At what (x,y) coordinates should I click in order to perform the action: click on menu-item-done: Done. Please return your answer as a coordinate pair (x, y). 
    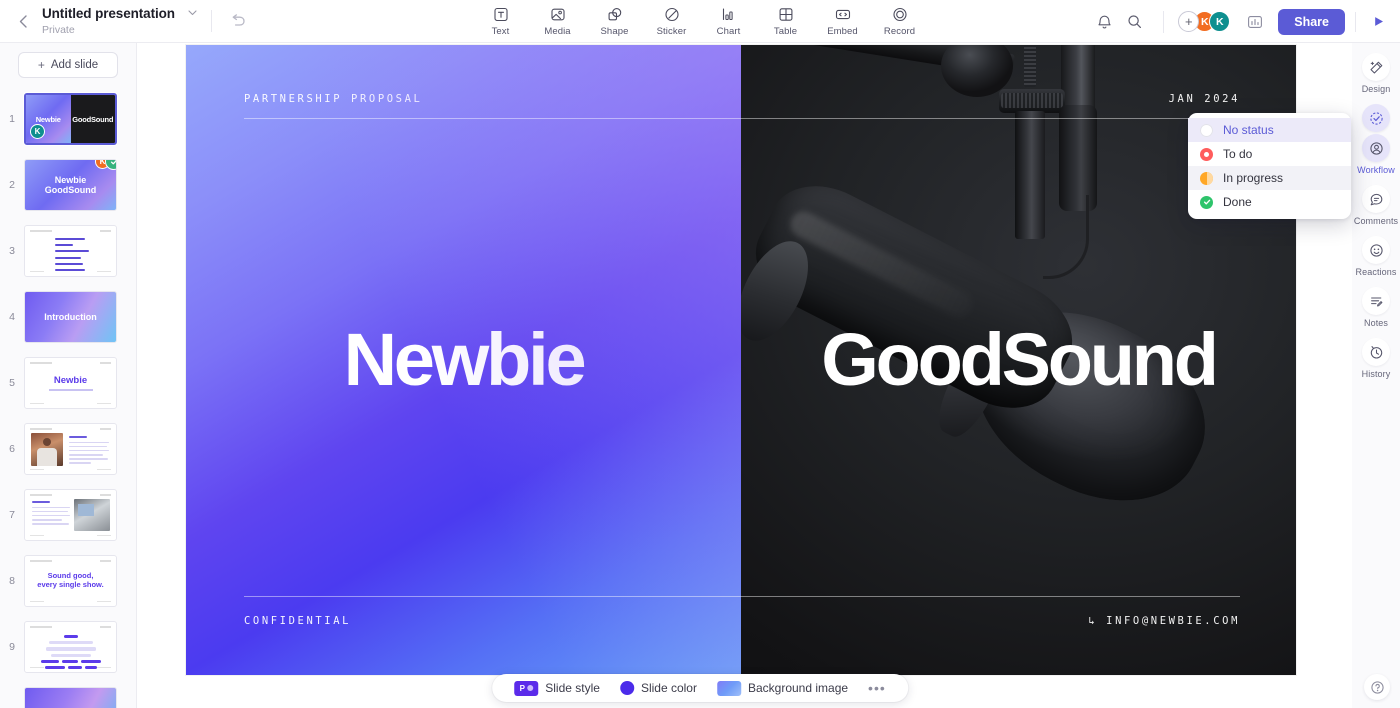
    Looking at the image, I should click on (1269, 202).